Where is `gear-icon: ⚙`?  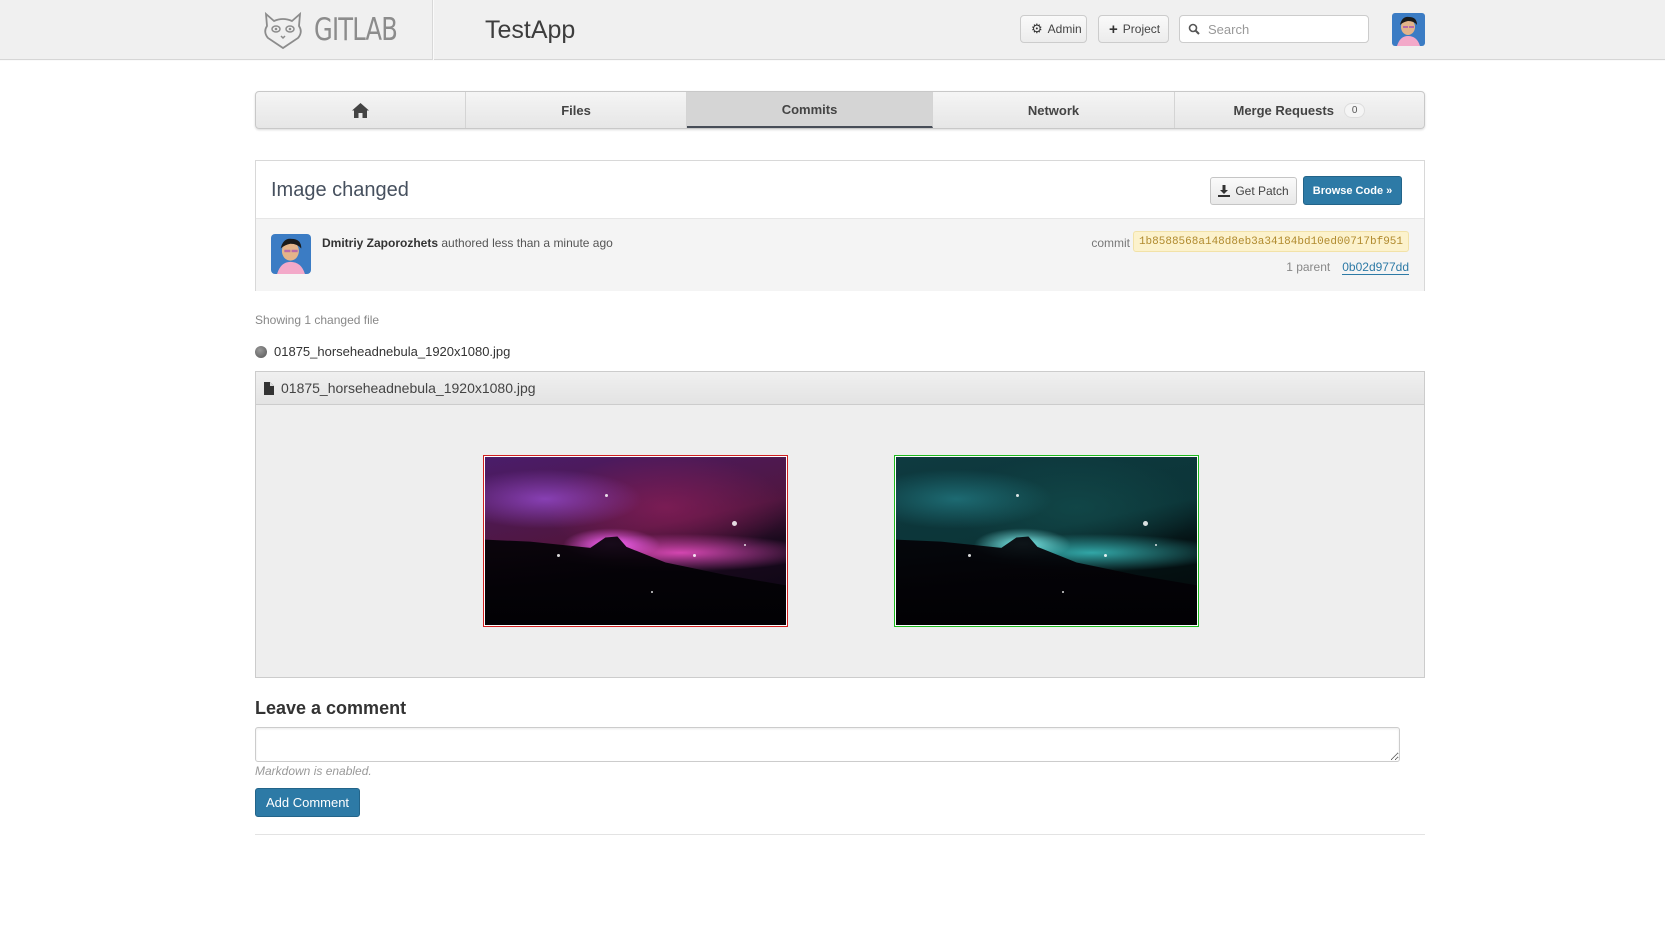 gear-icon: ⚙ is located at coordinates (1037, 28).